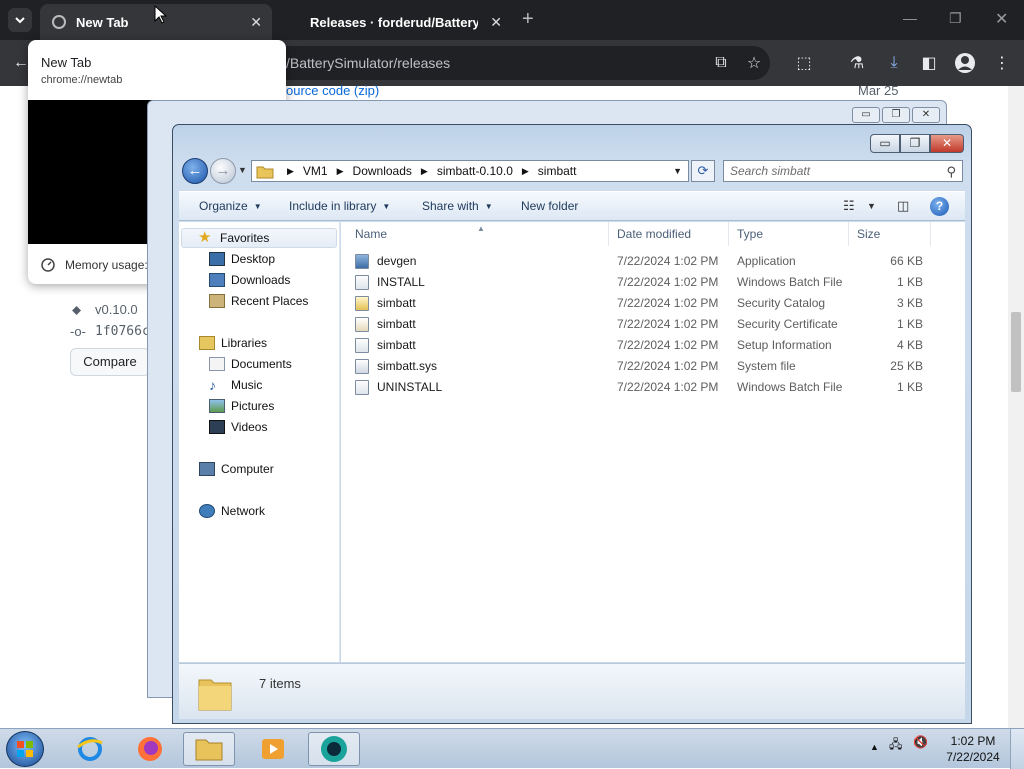 This screenshot has height=769, width=1024. What do you see at coordinates (703, 171) in the screenshot?
I see `refresh-icon: ⟳` at bounding box center [703, 171].